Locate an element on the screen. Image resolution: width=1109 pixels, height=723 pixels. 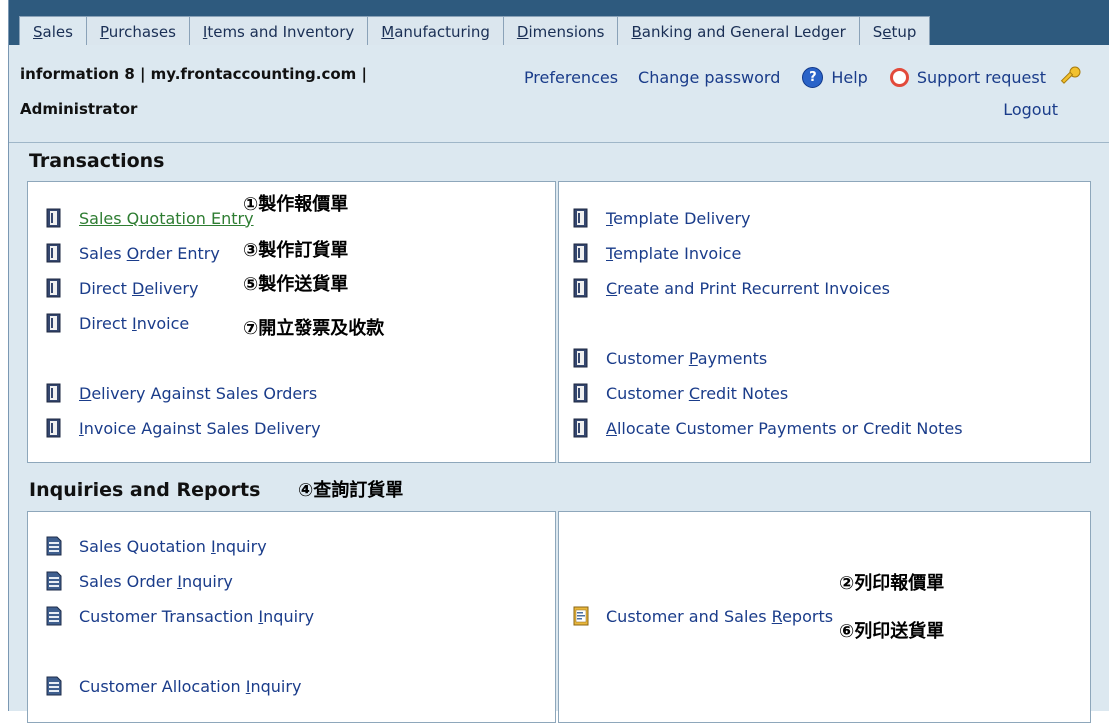
tab-items-and-inventory: Items and Inventory is located at coordinates (278, 31).